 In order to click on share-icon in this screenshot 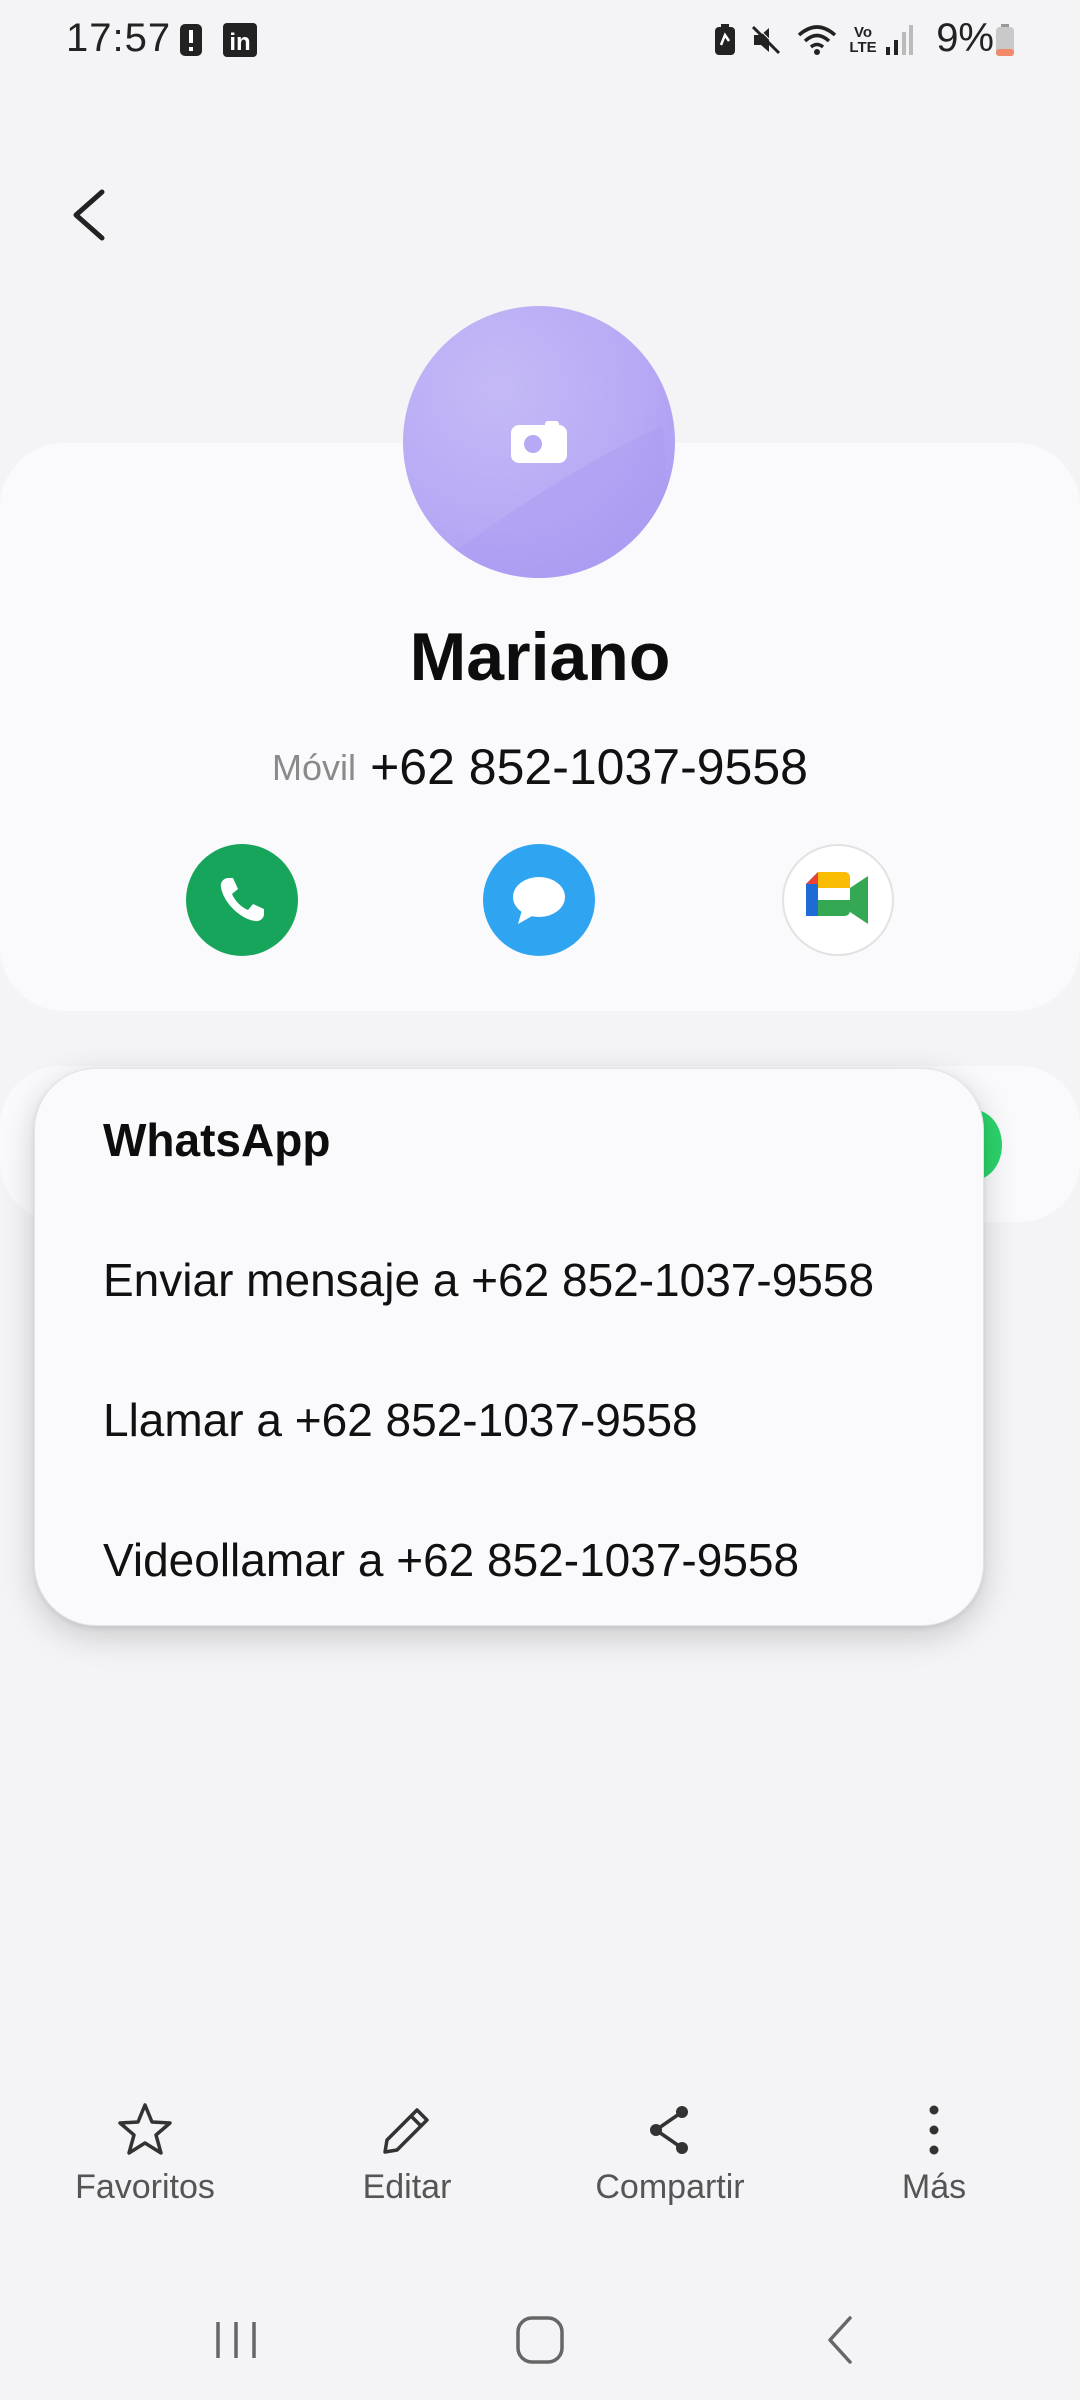, I will do `click(669, 2130)`.